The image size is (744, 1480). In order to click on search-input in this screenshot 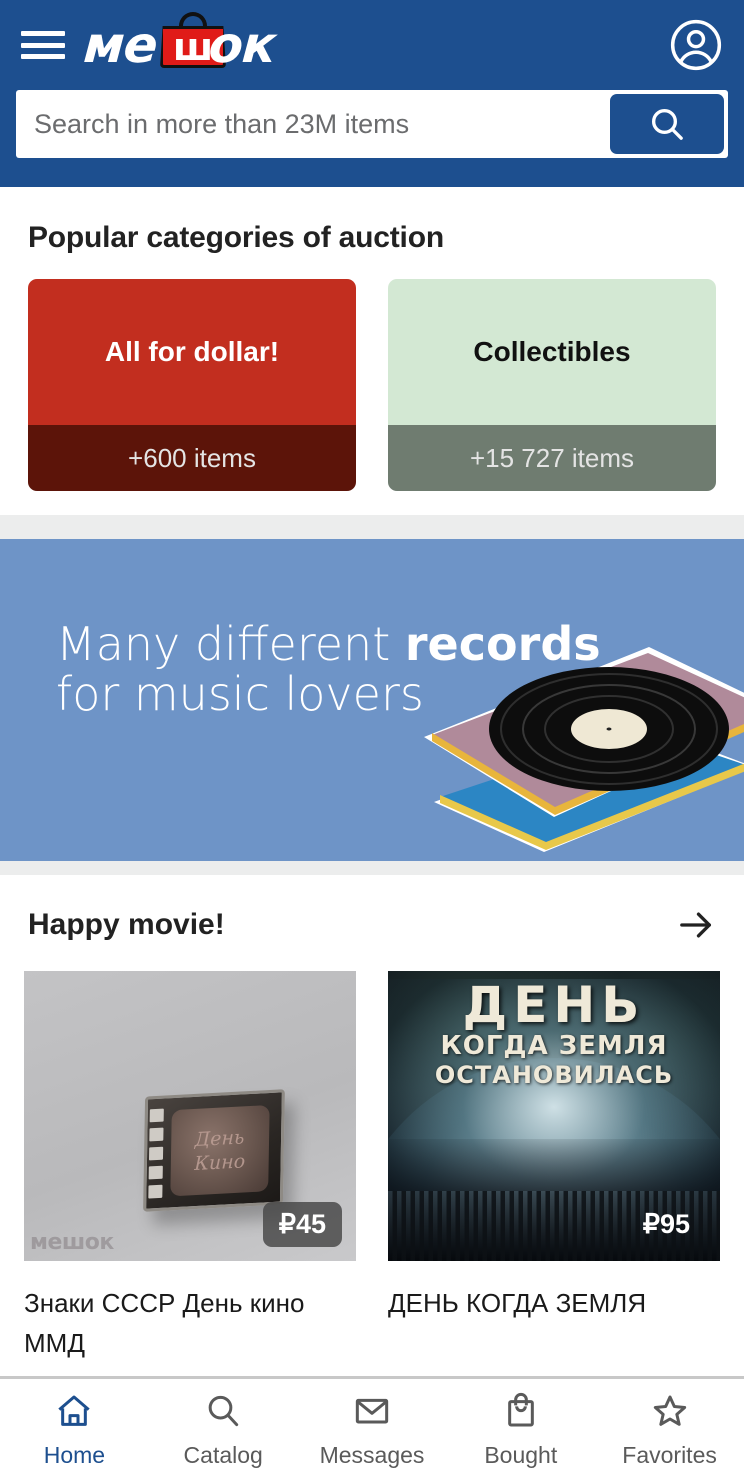, I will do `click(322, 124)`.